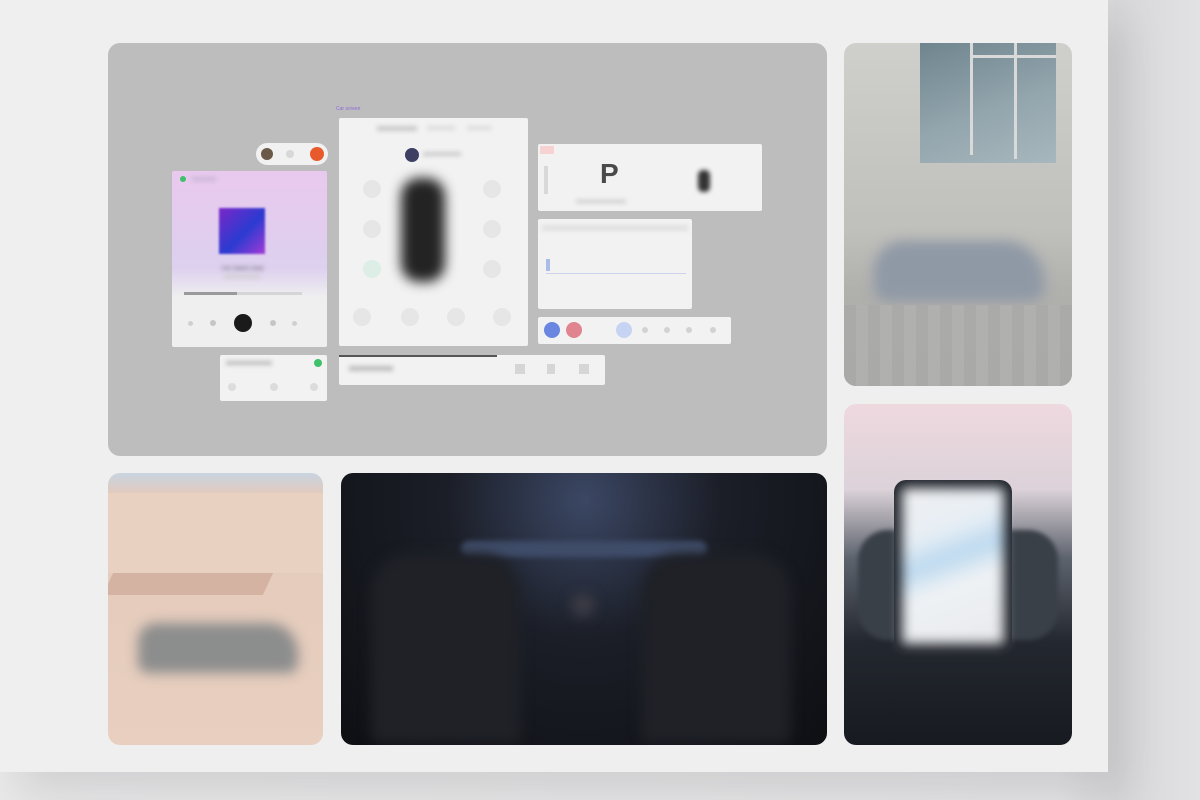 This screenshot has width=1200, height=800. Describe the element at coordinates (520, 369) in the screenshot. I see `prev-icon` at that location.